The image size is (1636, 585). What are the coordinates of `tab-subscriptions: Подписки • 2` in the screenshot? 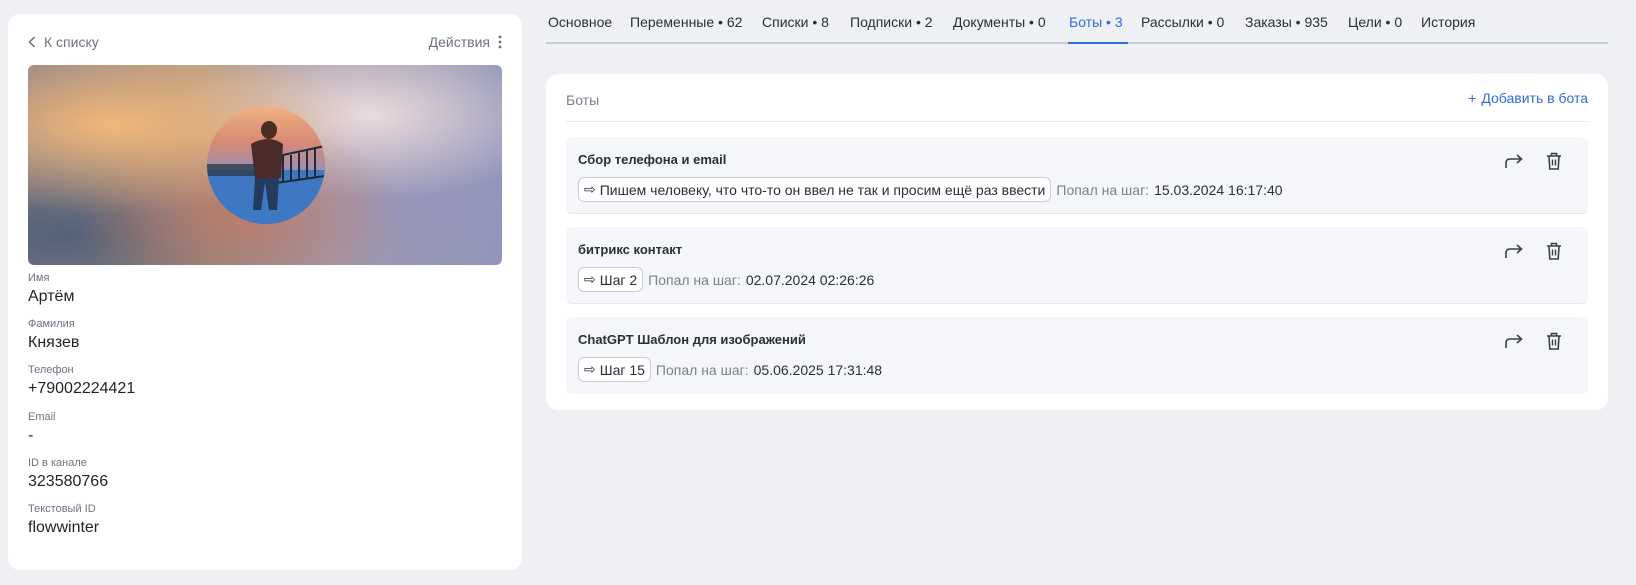 It's located at (891, 22).